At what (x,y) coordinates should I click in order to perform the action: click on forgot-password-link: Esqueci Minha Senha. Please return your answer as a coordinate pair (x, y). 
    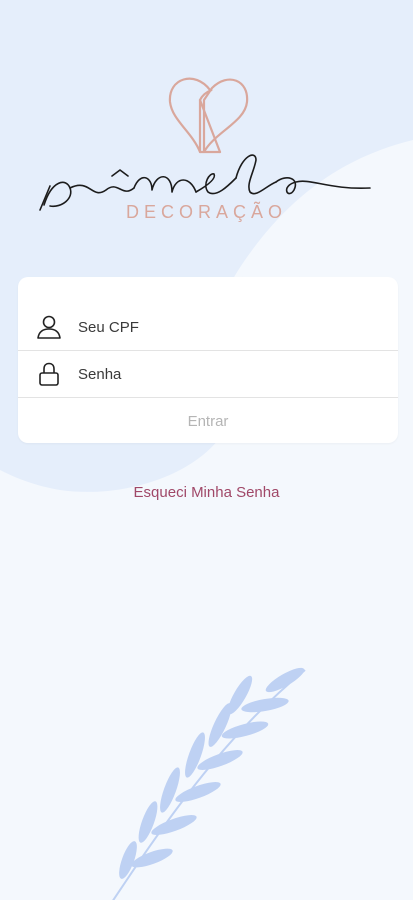
    Looking at the image, I should click on (206, 492).